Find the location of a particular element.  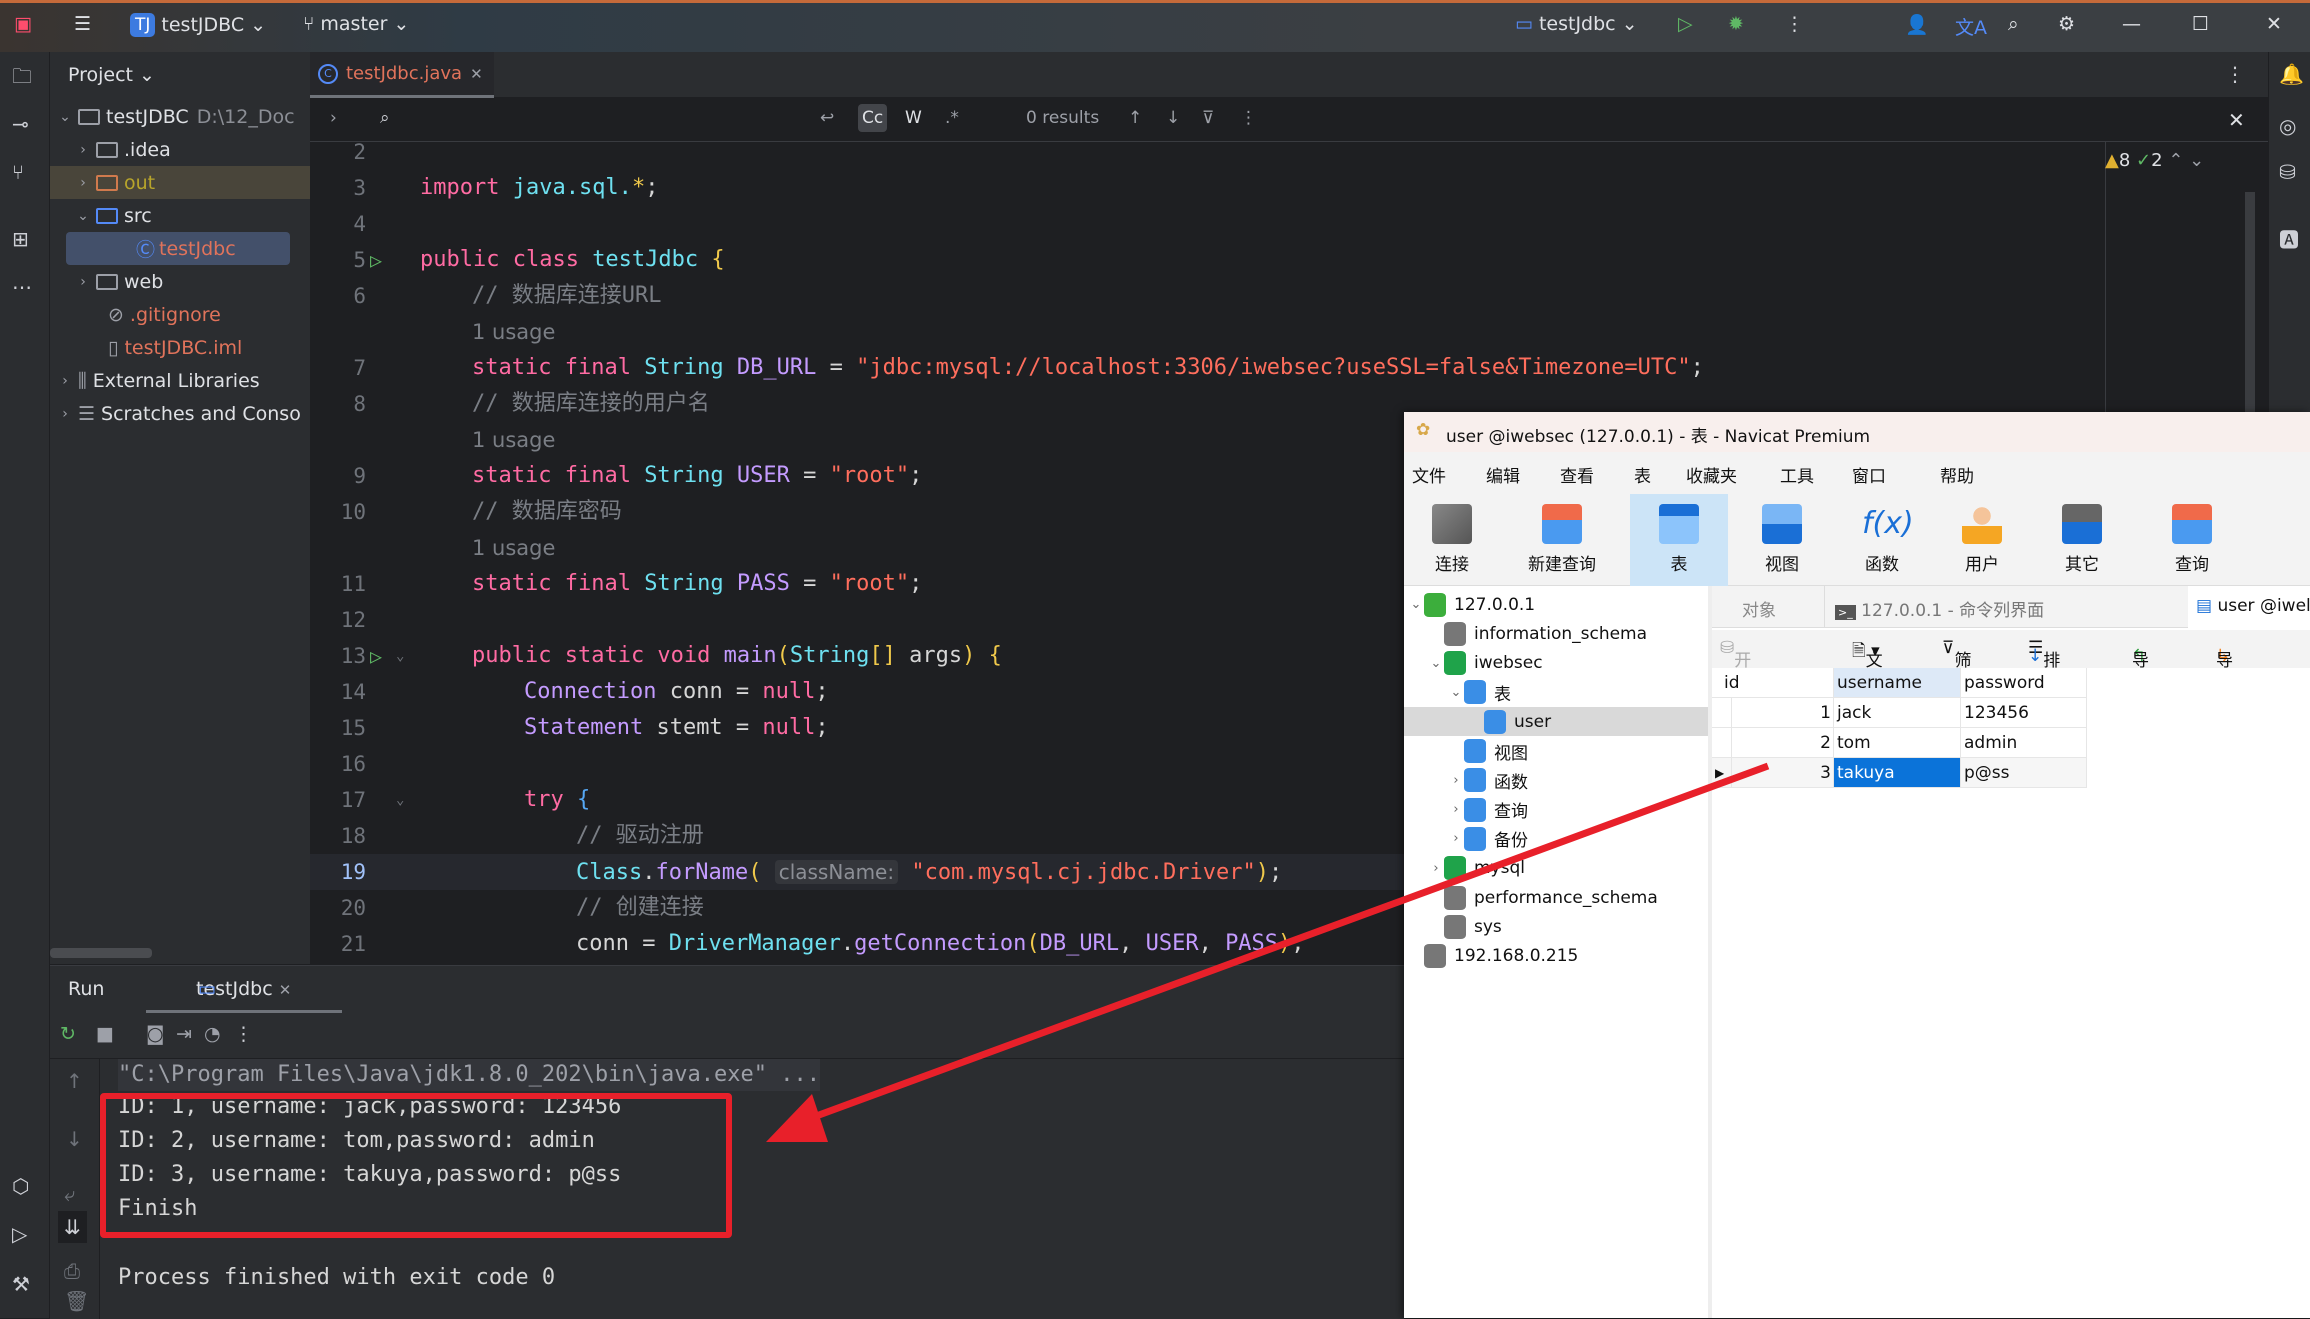

view-button: 视图 is located at coordinates (1782, 540).